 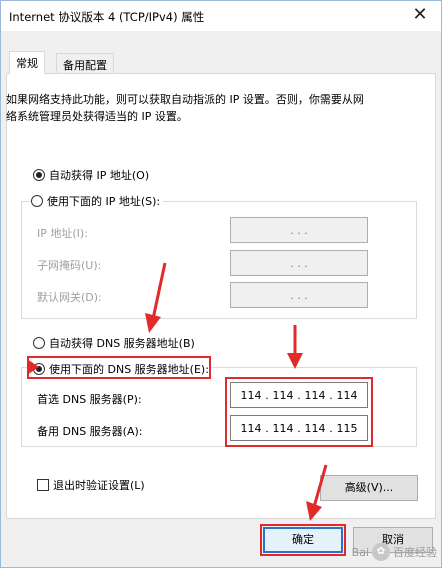 What do you see at coordinates (39, 175) in the screenshot?
I see `auto-ip-radio-indicator` at bounding box center [39, 175].